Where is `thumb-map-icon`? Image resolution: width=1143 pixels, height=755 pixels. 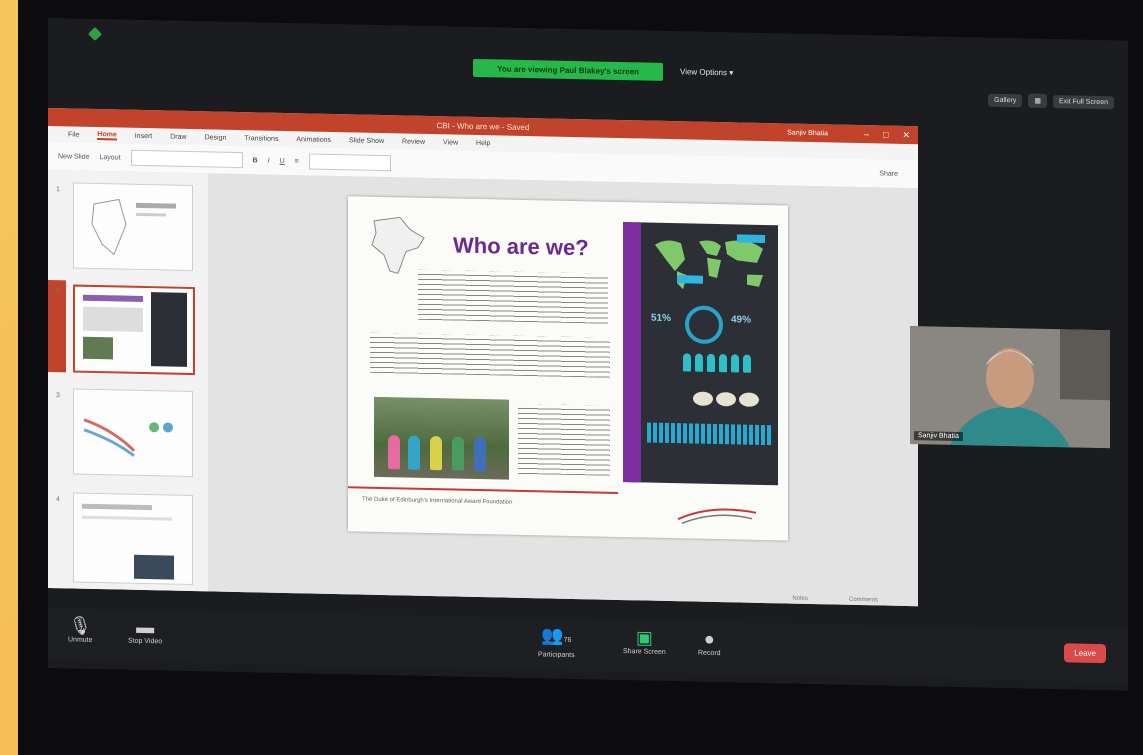 thumb-map-icon is located at coordinates (133, 227).